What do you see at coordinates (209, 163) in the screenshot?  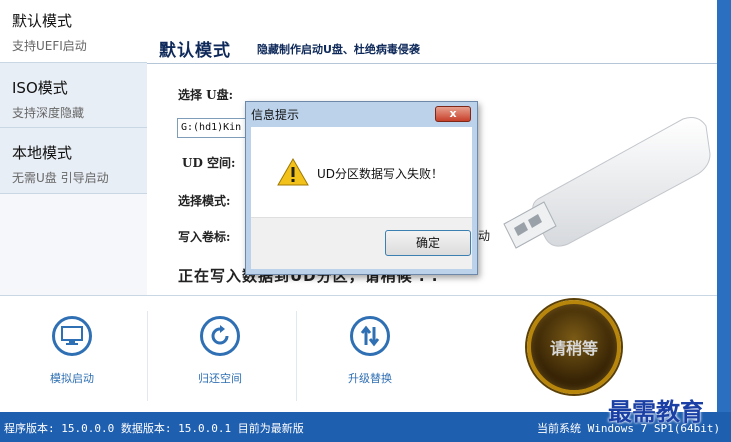 I see `ud-space-label: UD 空间:` at bounding box center [209, 163].